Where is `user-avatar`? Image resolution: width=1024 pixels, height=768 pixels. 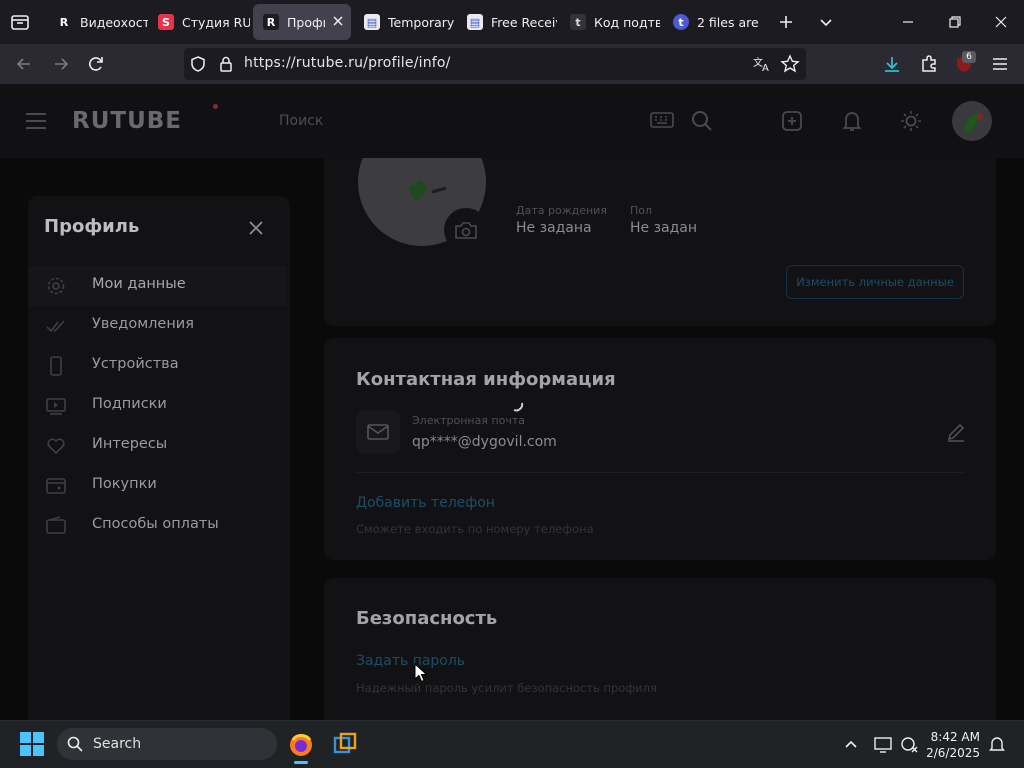
user-avatar is located at coordinates (972, 121).